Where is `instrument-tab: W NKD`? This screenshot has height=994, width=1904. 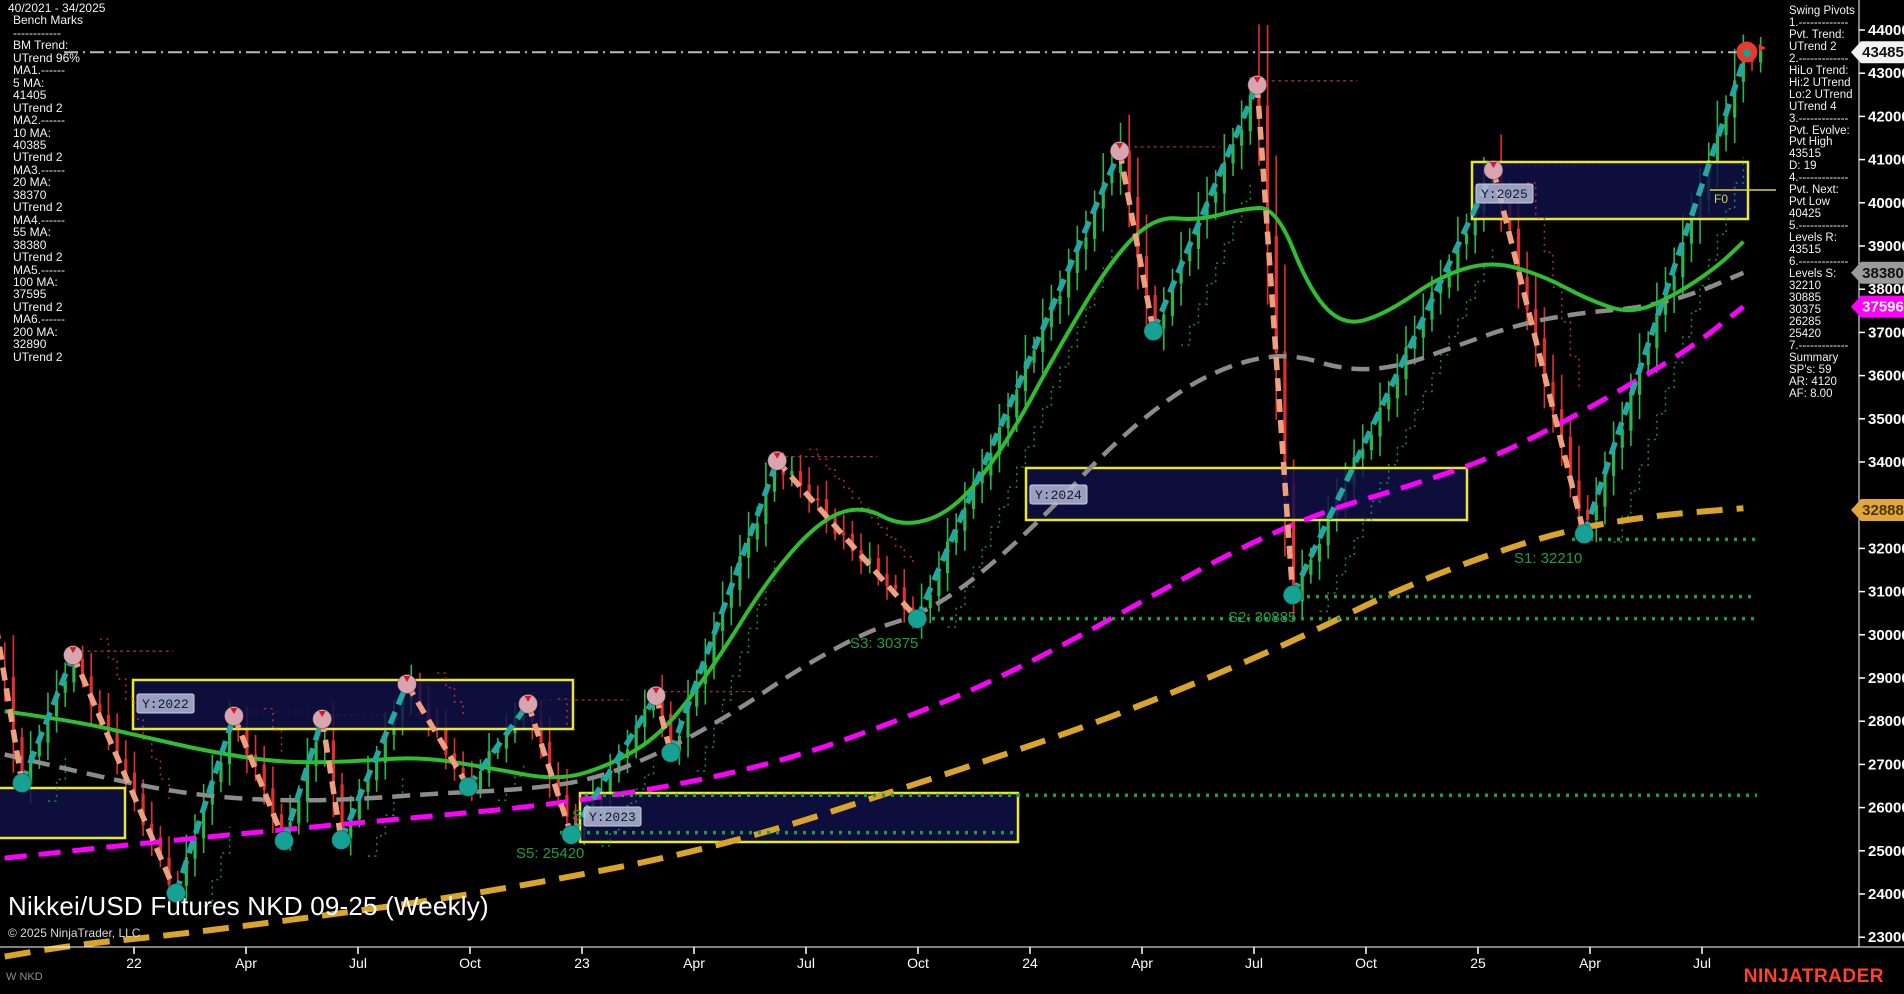
instrument-tab: W NKD is located at coordinates (24, 977).